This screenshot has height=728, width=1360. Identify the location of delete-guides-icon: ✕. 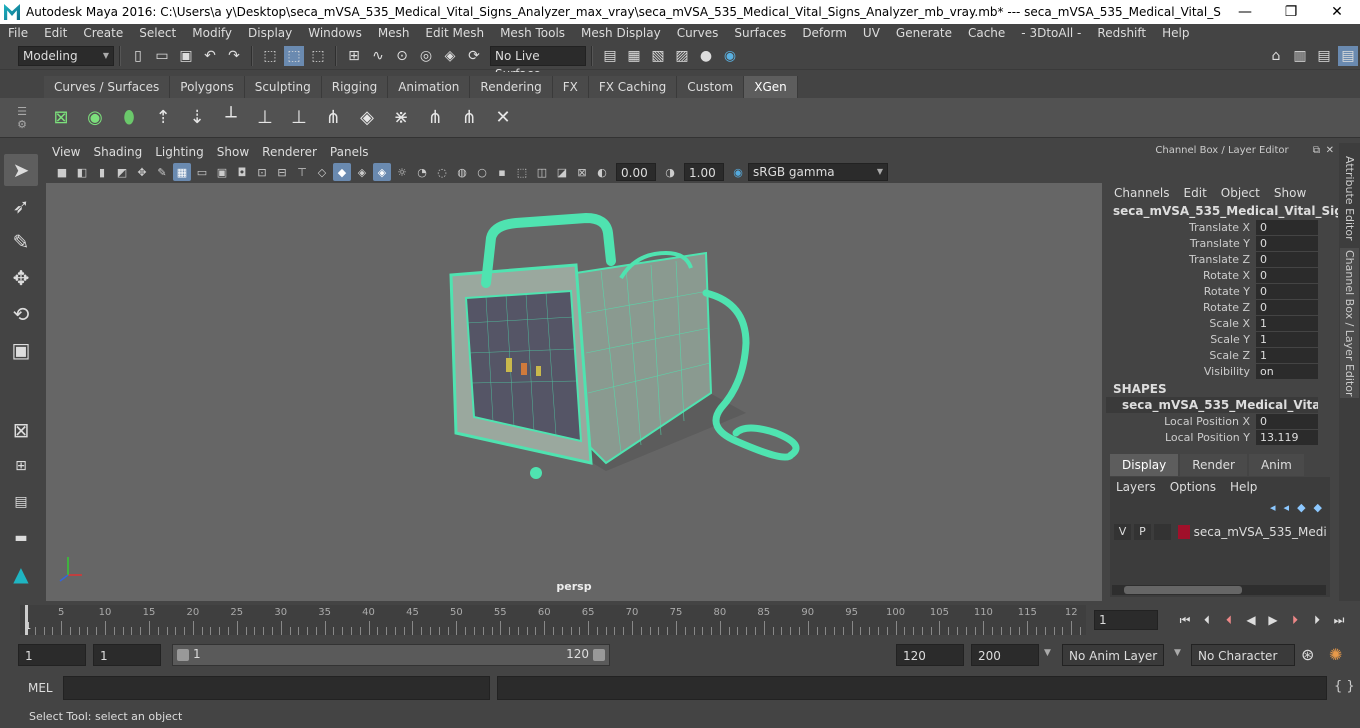
(503, 118).